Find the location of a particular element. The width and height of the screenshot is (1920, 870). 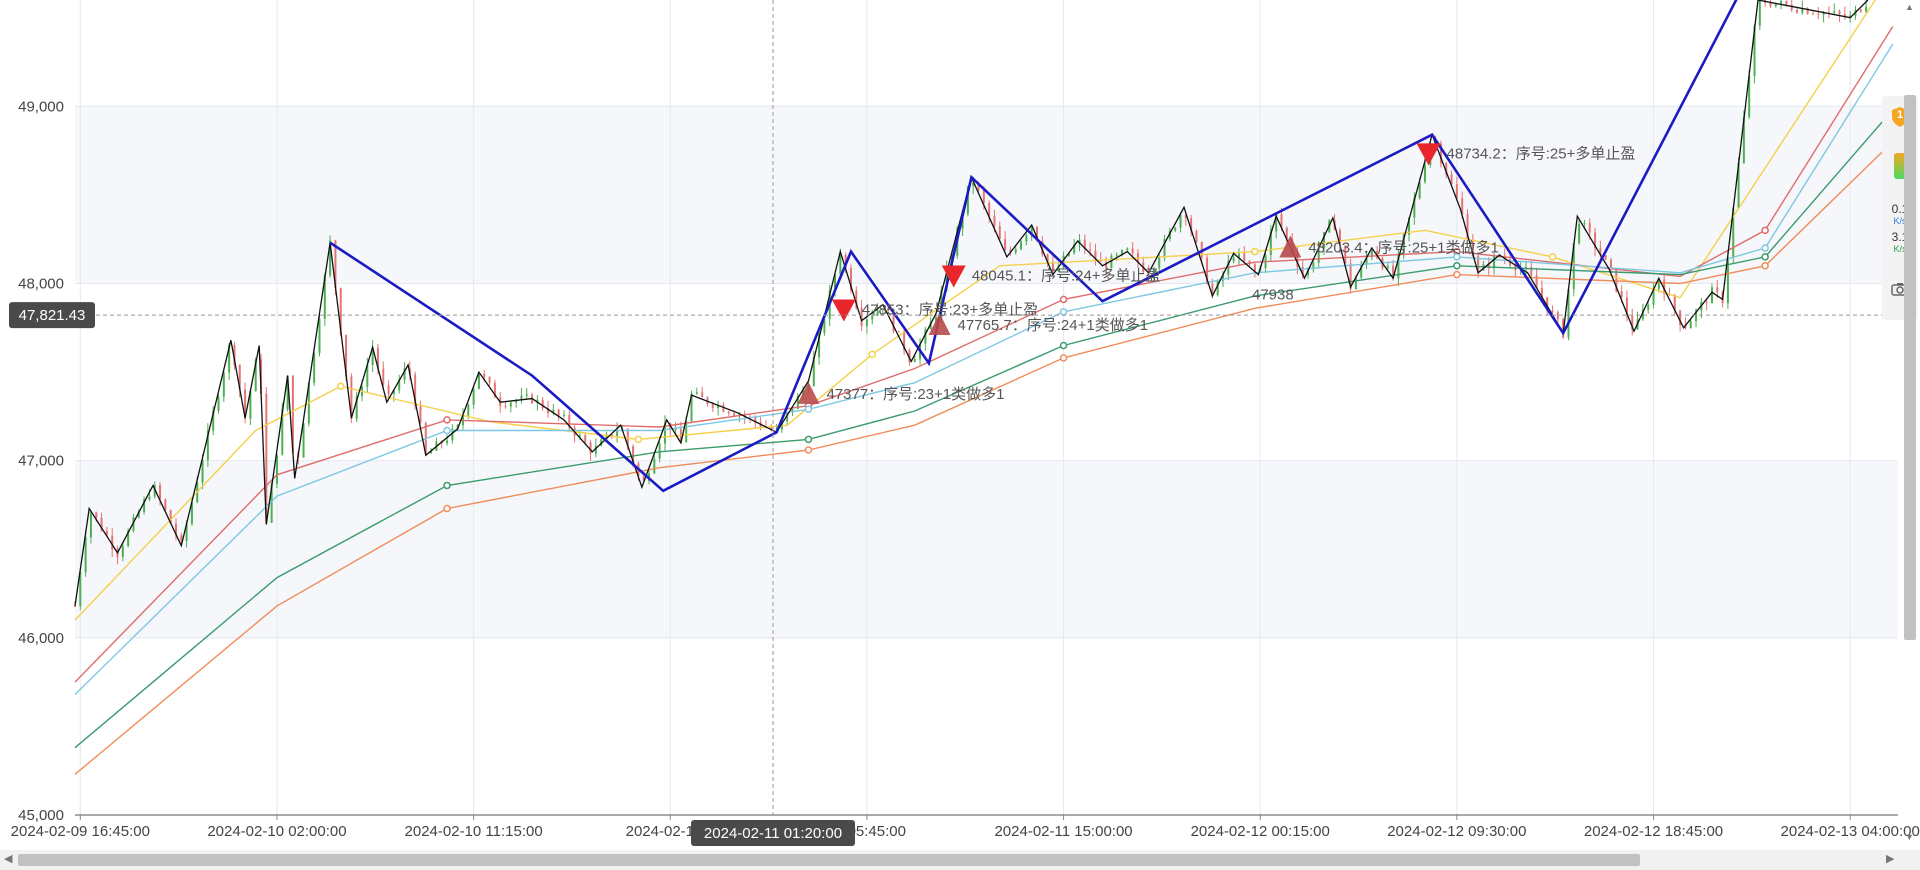

y-tick-label: 47,000 is located at coordinates (41, 461).